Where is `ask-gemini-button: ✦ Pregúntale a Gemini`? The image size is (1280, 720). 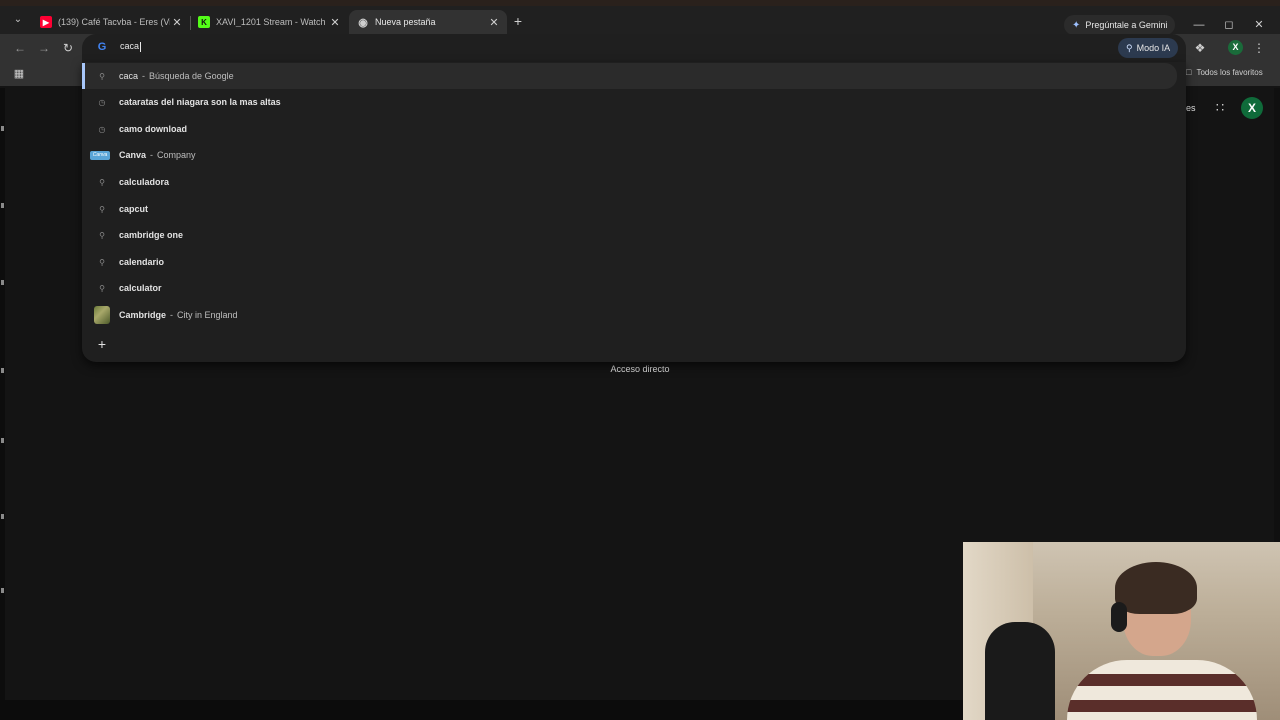 ask-gemini-button: ✦ Pregúntale a Gemini is located at coordinates (1120, 25).